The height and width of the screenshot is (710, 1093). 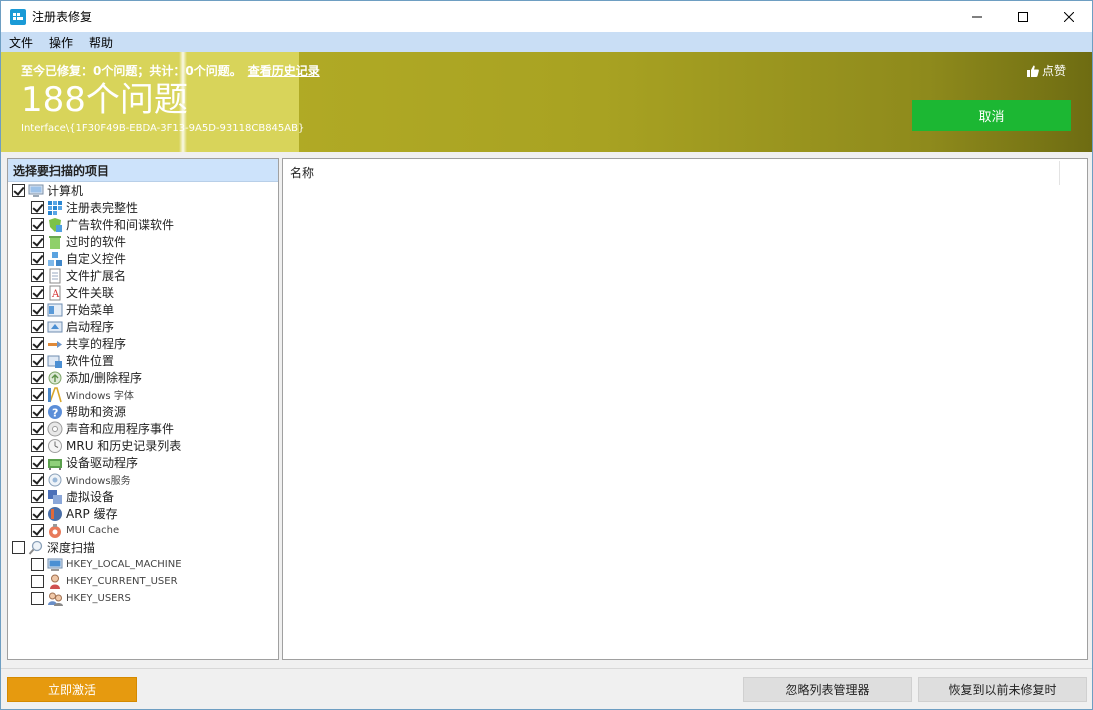 What do you see at coordinates (284, 71) in the screenshot?
I see `history-link: 查看历史记录` at bounding box center [284, 71].